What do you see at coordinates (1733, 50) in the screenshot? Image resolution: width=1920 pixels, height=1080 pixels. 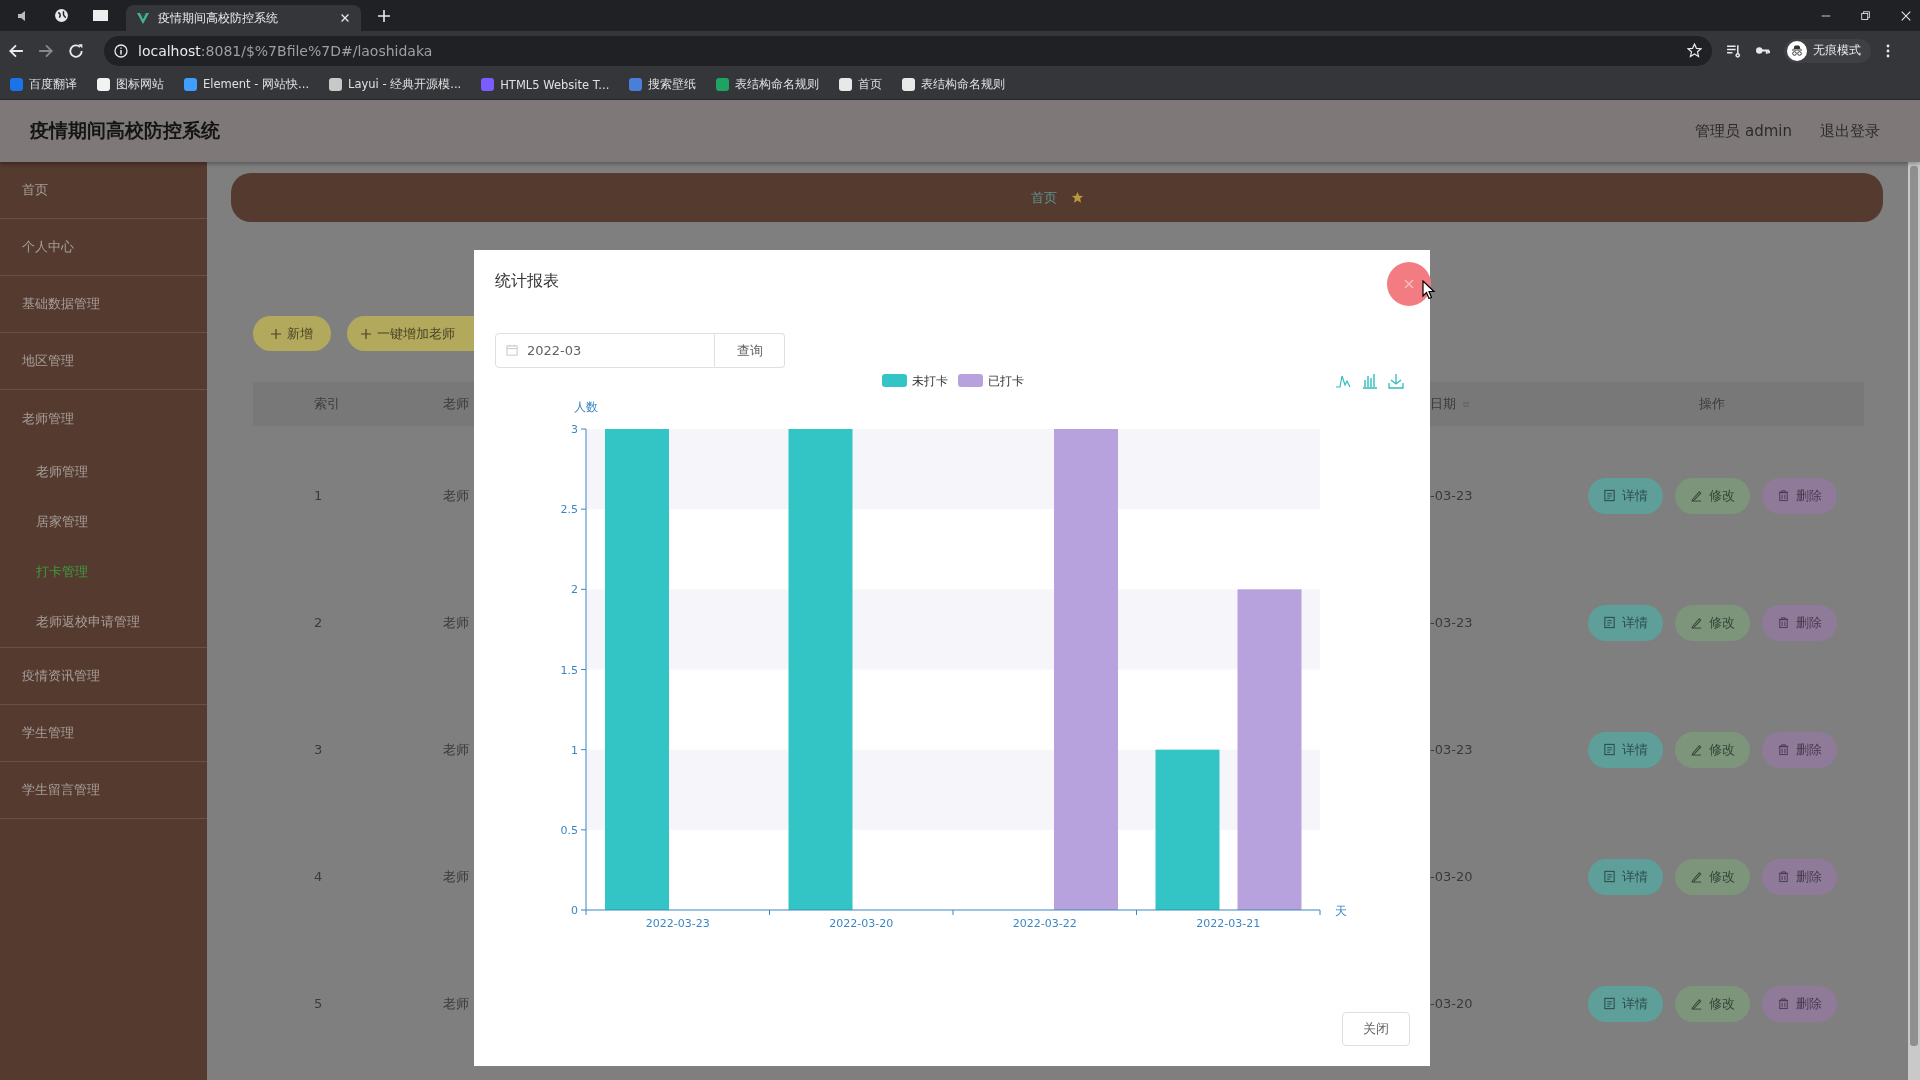 I see `reading-list-icon` at bounding box center [1733, 50].